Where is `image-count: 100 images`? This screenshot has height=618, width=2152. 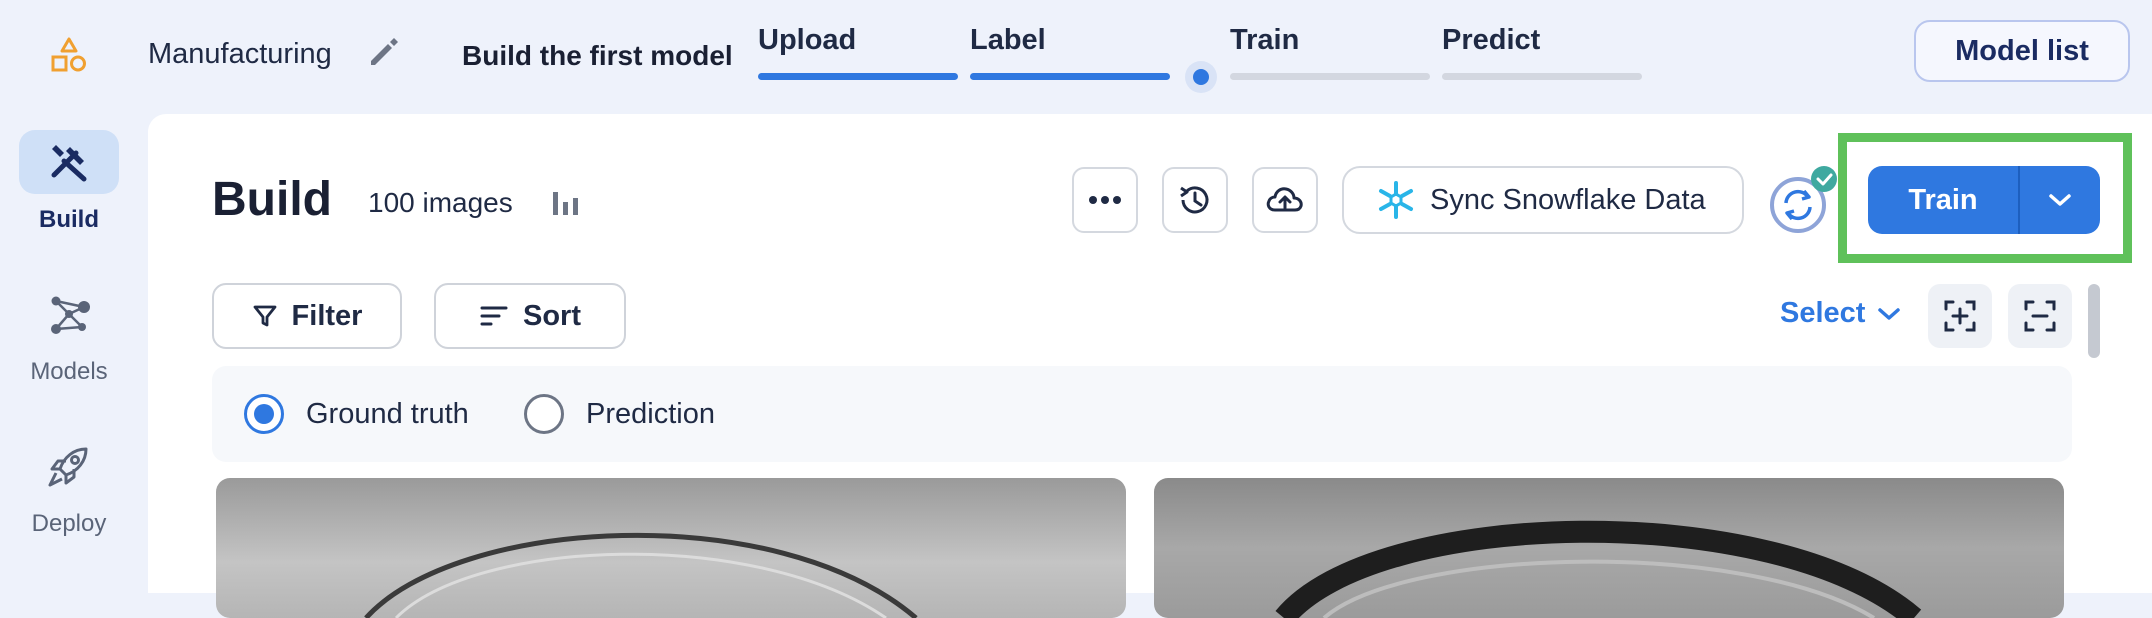 image-count: 100 images is located at coordinates (440, 202).